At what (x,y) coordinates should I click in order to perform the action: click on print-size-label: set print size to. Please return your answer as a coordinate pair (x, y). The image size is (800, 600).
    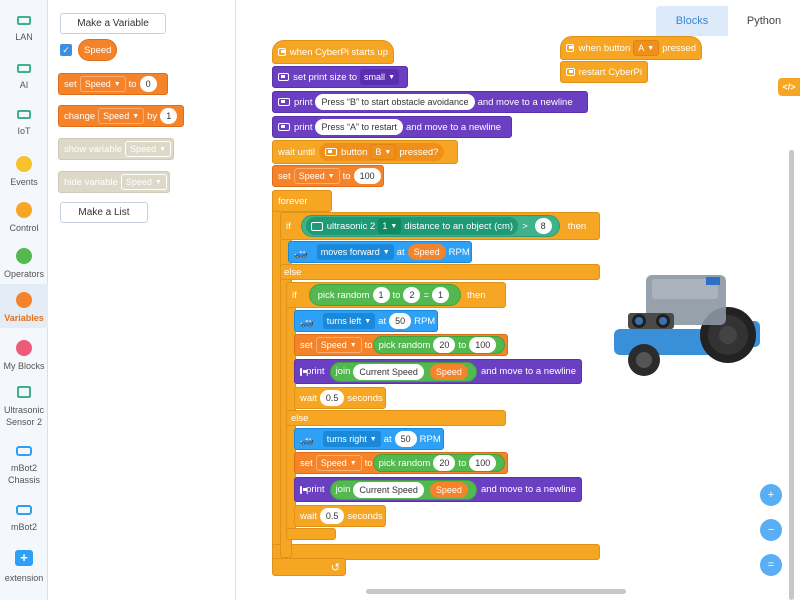
    Looking at the image, I should click on (325, 77).